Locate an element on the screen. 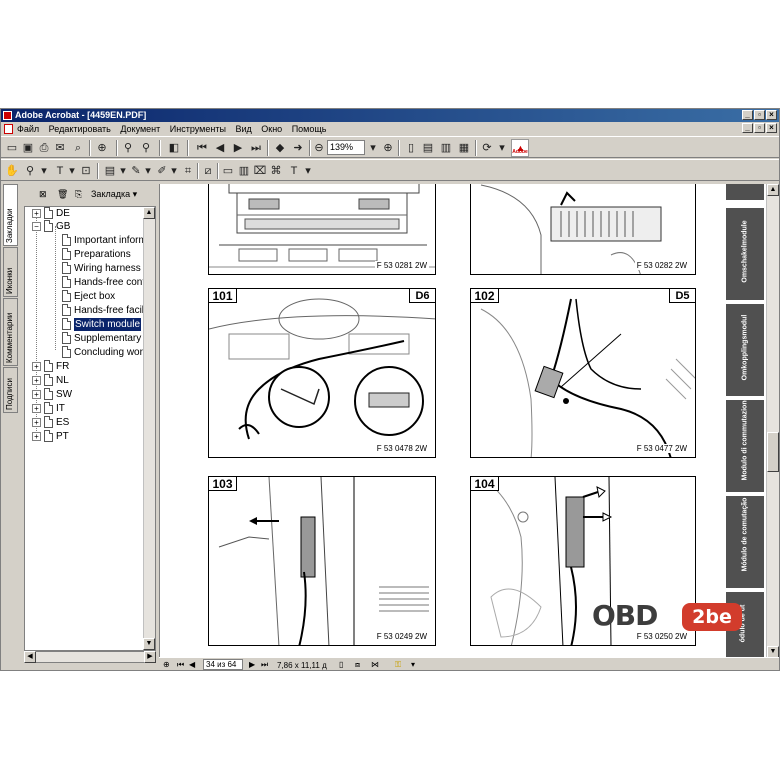 This screenshot has width=780, height=780. menu-help: Помощь is located at coordinates (309, 129).